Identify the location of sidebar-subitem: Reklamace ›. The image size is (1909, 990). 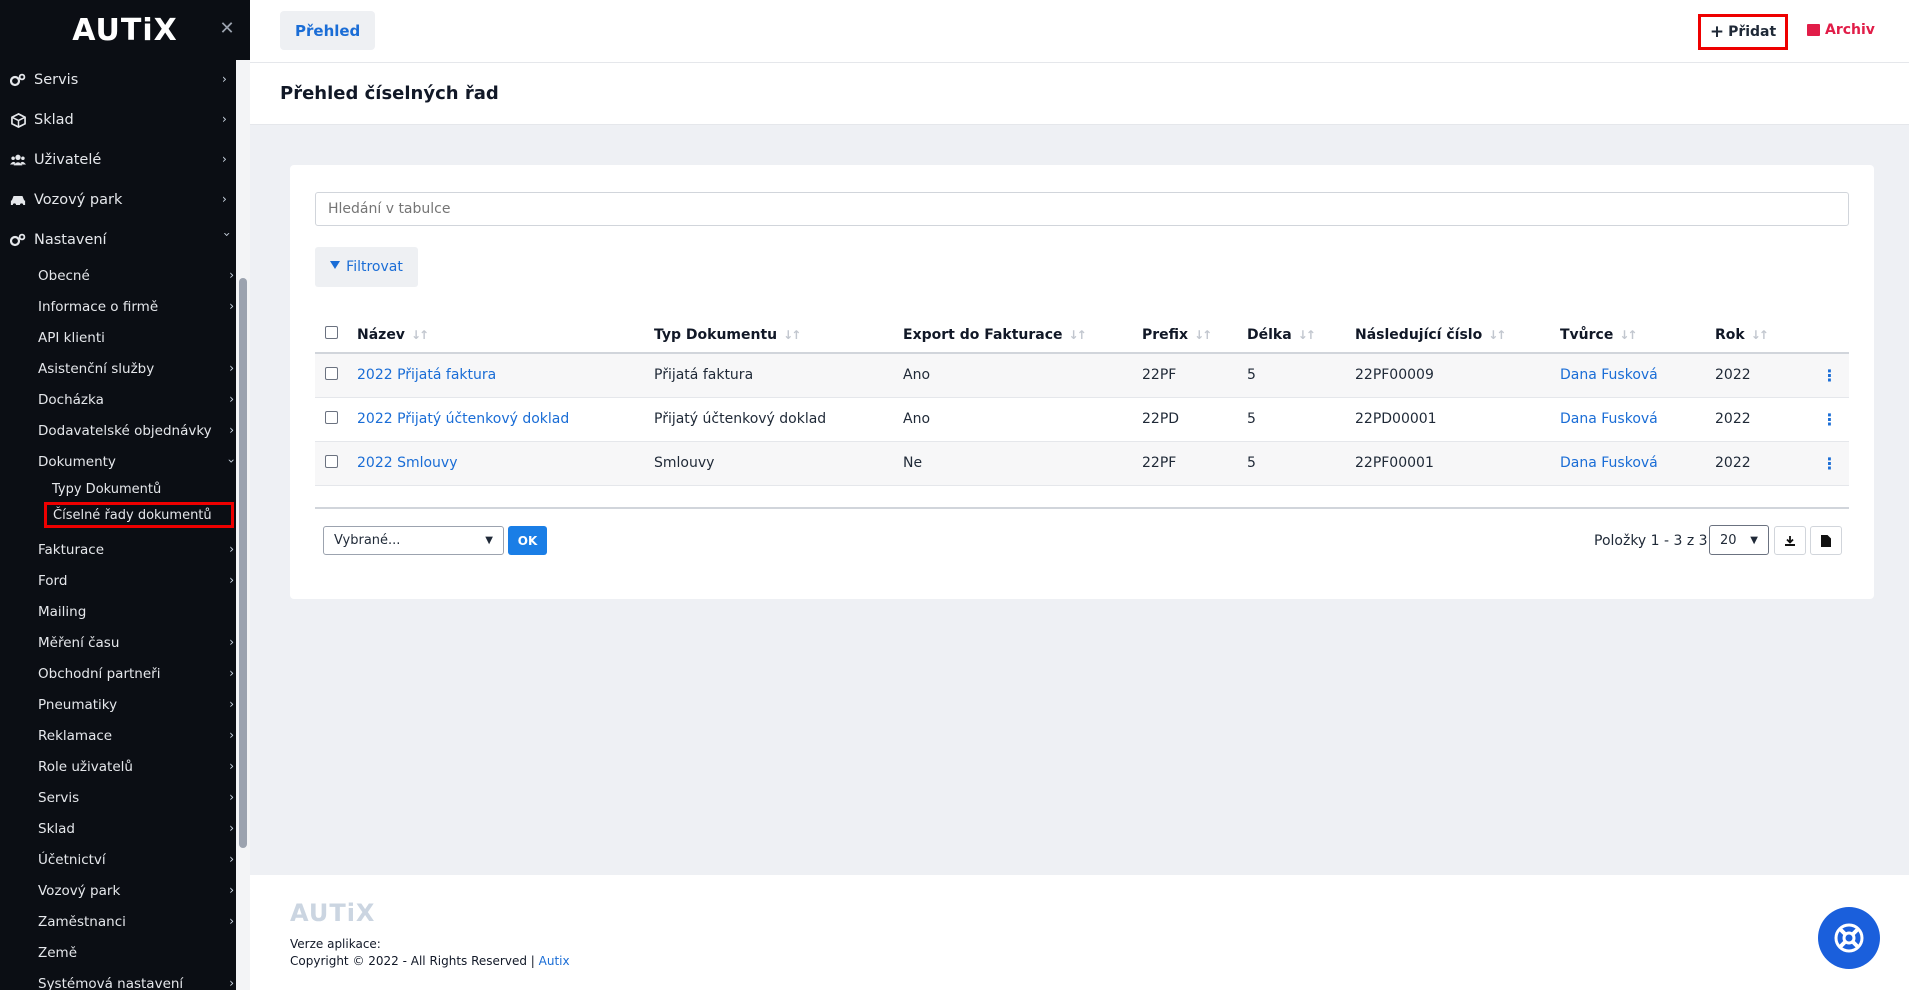
(125, 735).